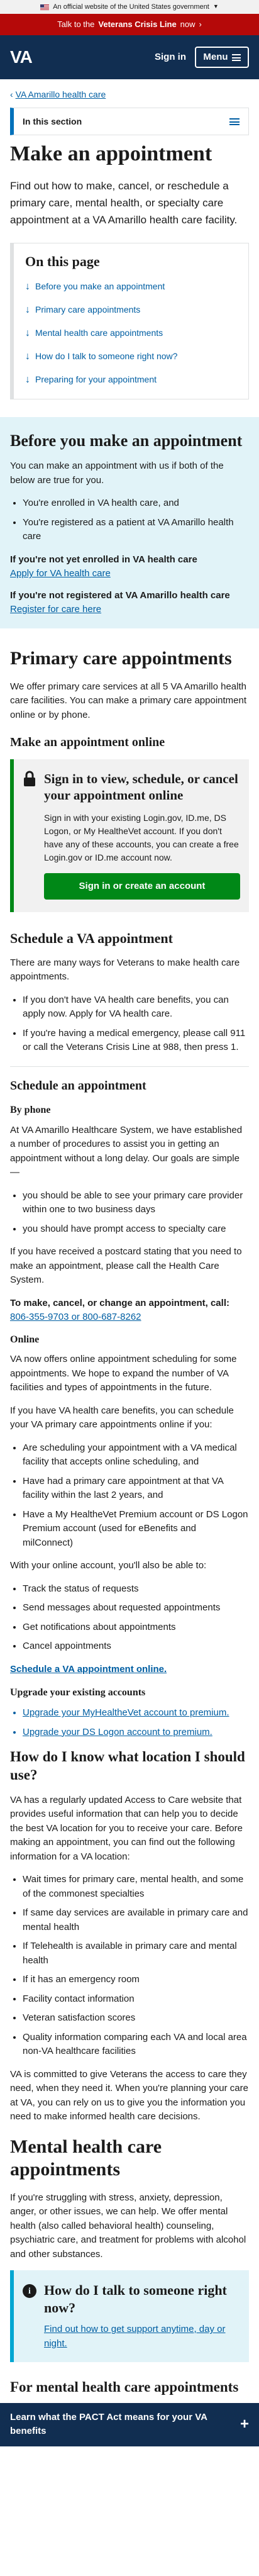 The width and height of the screenshot is (259, 2576). I want to click on jump-link-primary: ↓ Primary care appointments, so click(132, 309).